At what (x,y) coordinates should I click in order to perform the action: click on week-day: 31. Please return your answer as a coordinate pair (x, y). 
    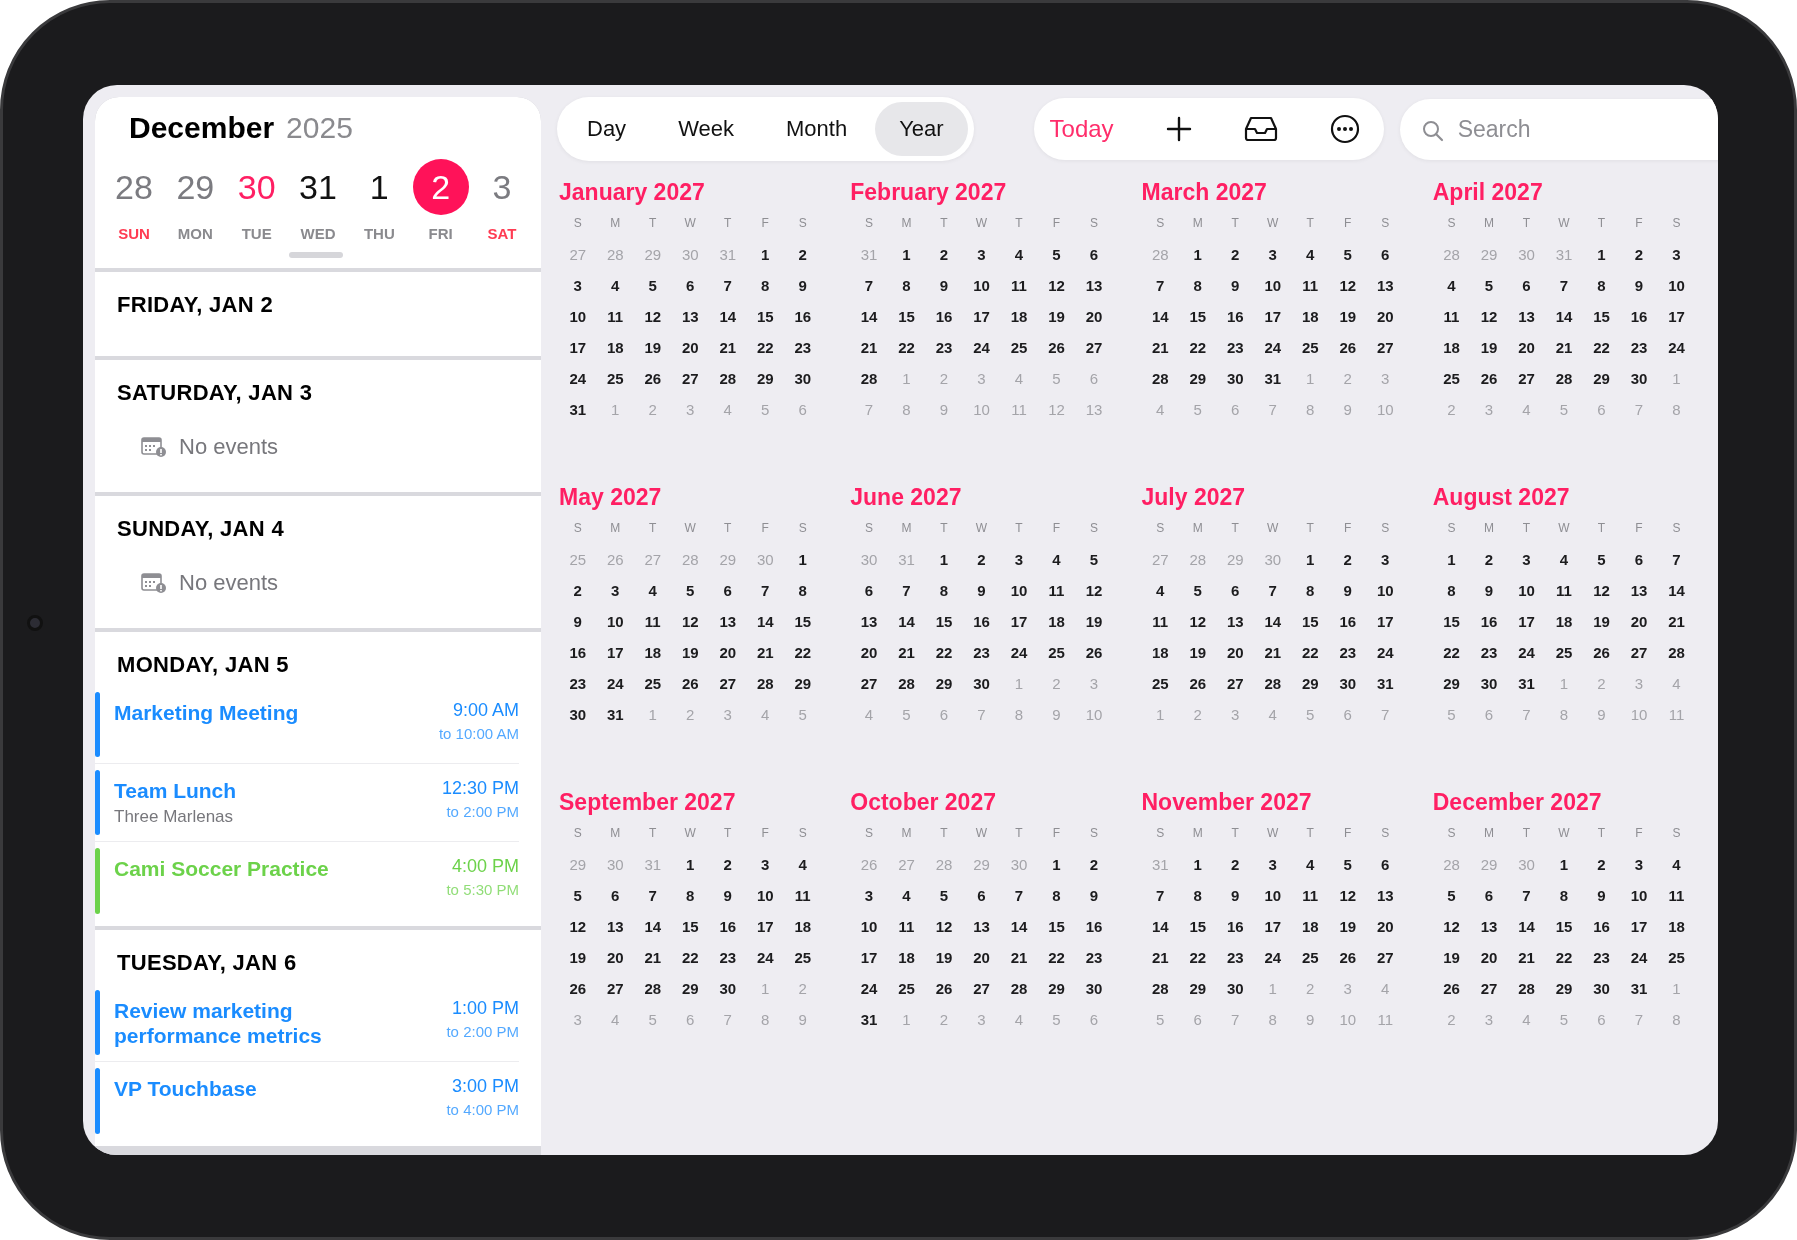
    Looking at the image, I should click on (318, 187).